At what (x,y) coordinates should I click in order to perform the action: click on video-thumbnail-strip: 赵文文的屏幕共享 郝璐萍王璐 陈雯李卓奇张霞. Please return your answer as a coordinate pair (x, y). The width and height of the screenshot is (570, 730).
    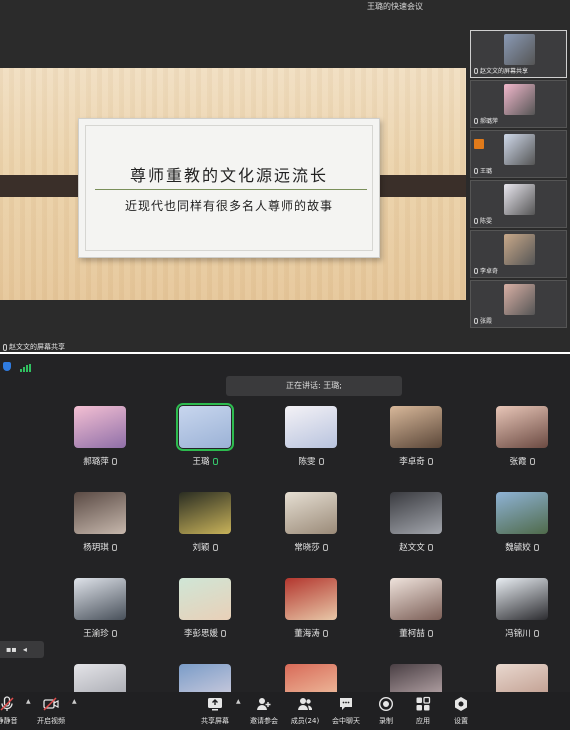
    Looking at the image, I should click on (518, 191).